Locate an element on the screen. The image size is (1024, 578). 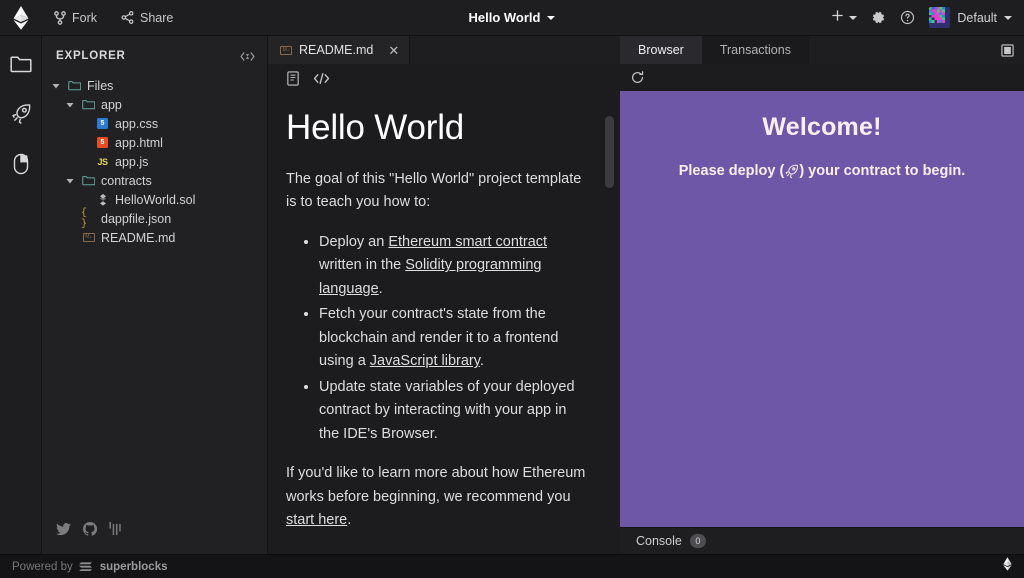
fork-button: Fork is located at coordinates (75, 18).